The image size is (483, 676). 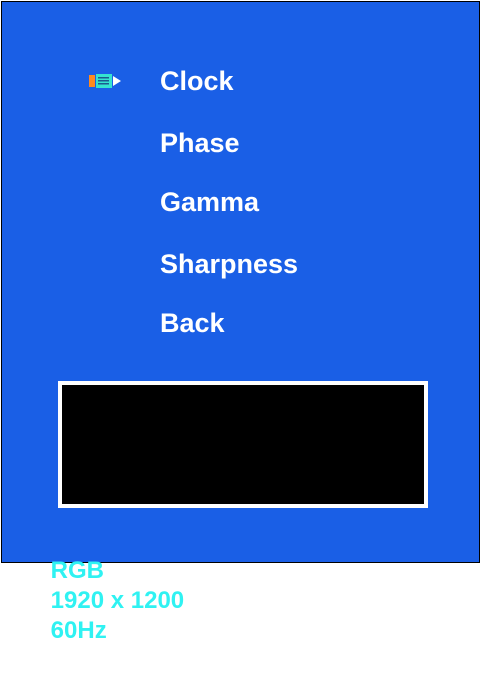 I want to click on menu-item-gamma: Gamma, so click(x=209, y=202).